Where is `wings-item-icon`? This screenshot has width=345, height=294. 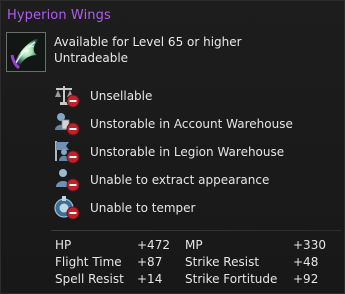
wings-item-icon is located at coordinates (26, 52).